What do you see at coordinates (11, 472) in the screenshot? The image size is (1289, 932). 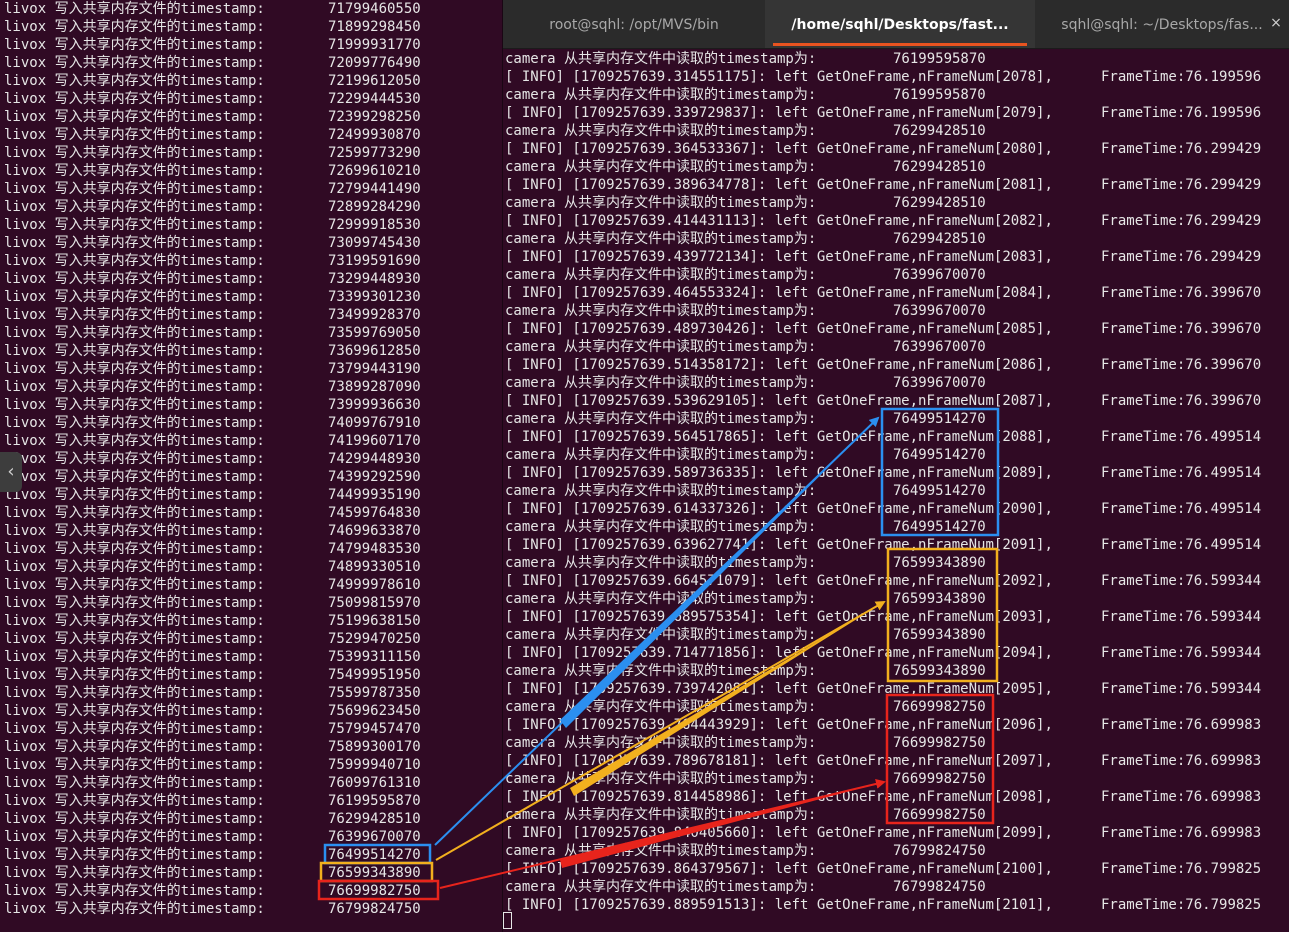 I see `collapse-handle-icon: ‹` at bounding box center [11, 472].